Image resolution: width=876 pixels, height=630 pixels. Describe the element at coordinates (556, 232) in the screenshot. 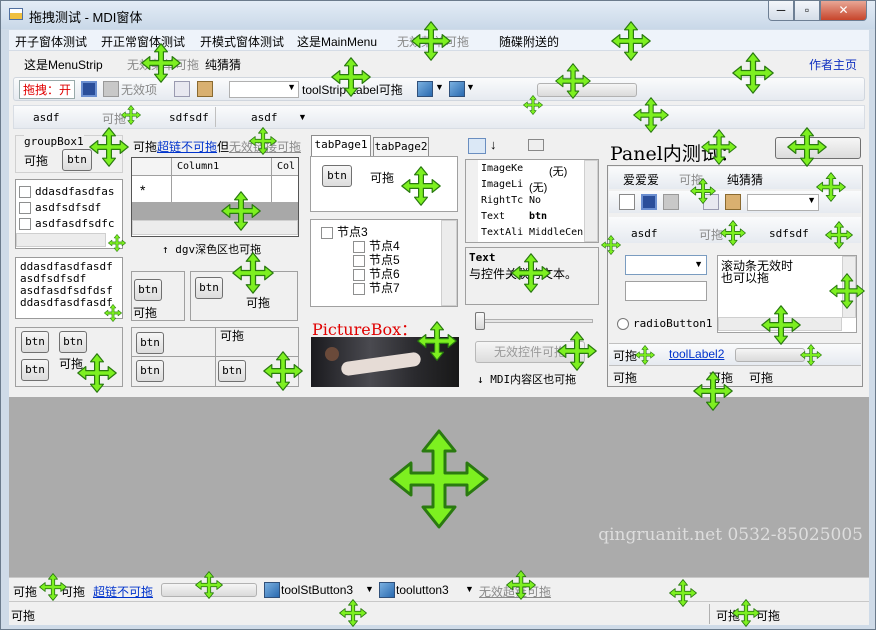

I see `prop-value: MiddleCen` at that location.